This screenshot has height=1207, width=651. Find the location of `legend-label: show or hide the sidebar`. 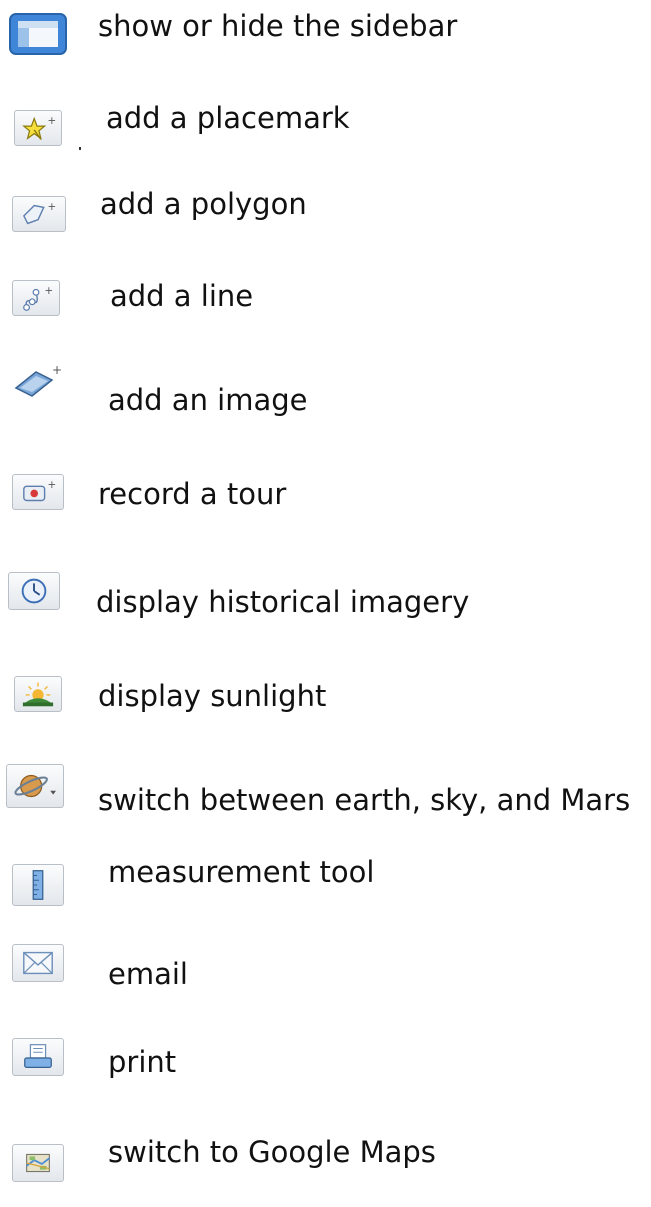

legend-label: show or hide the sidebar is located at coordinates (278, 26).